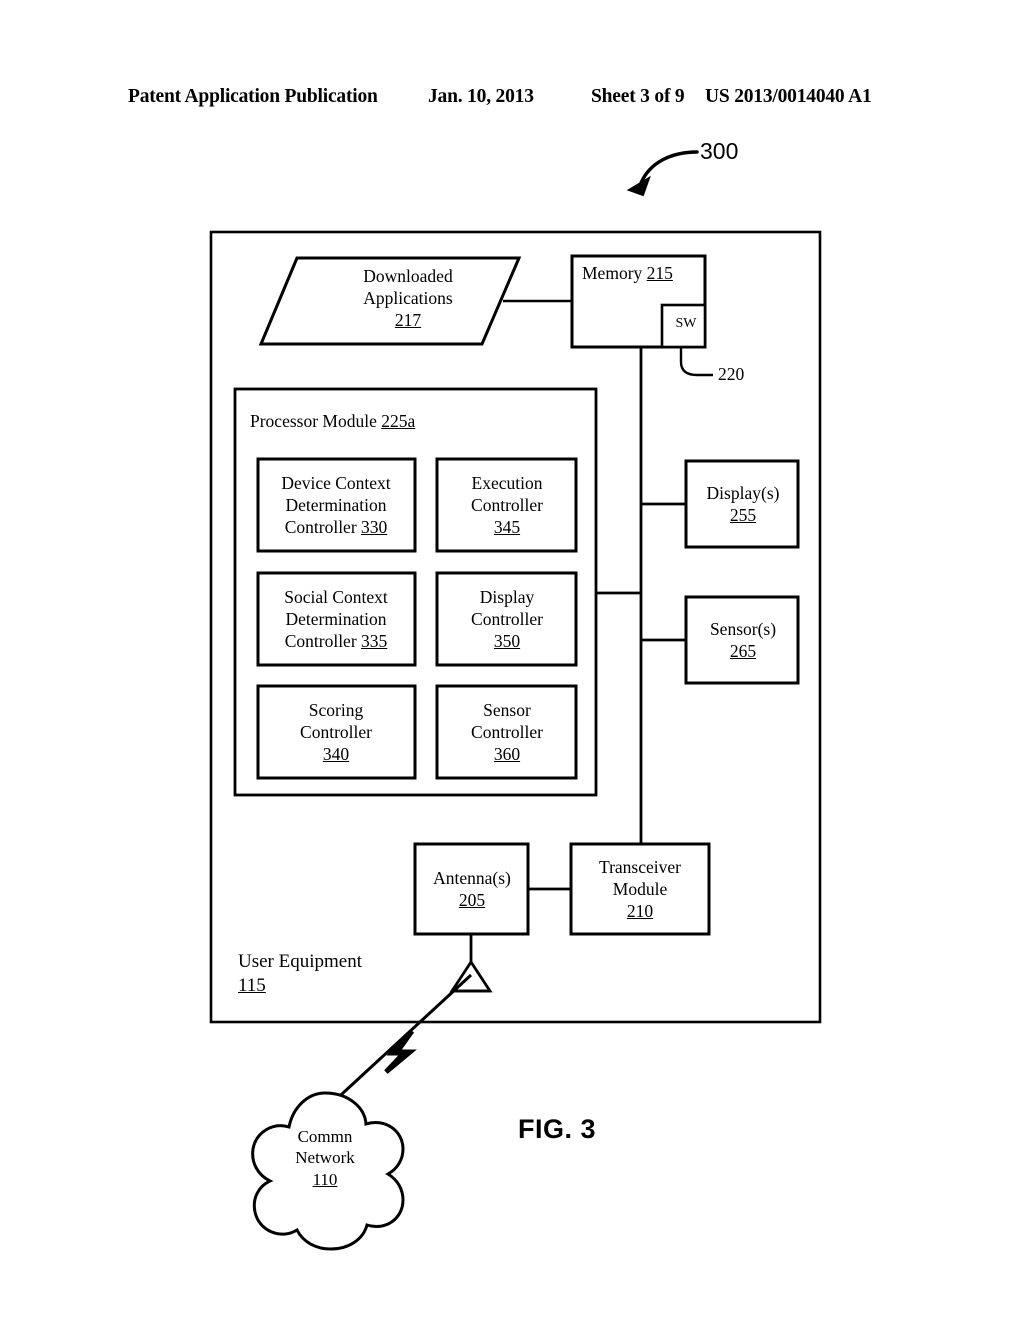  Describe the element at coordinates (696, 362) in the screenshot. I see `callout-220-leader` at that location.